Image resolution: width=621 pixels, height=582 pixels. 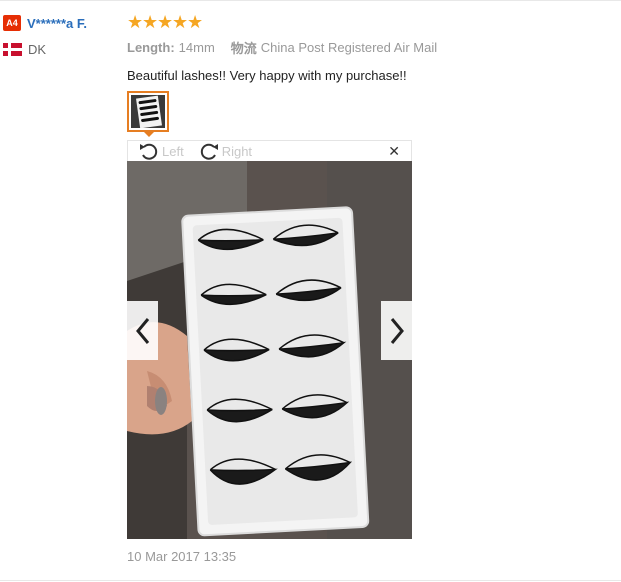 What do you see at coordinates (182, 556) in the screenshot?
I see `review-date: 10 Mar 2017 13:35` at bounding box center [182, 556].